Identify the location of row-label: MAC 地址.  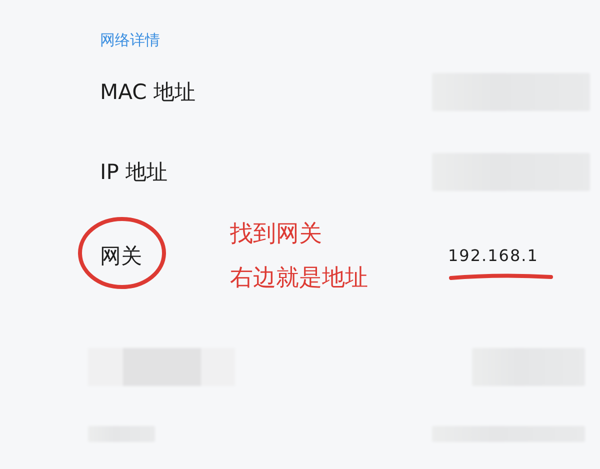
(148, 92).